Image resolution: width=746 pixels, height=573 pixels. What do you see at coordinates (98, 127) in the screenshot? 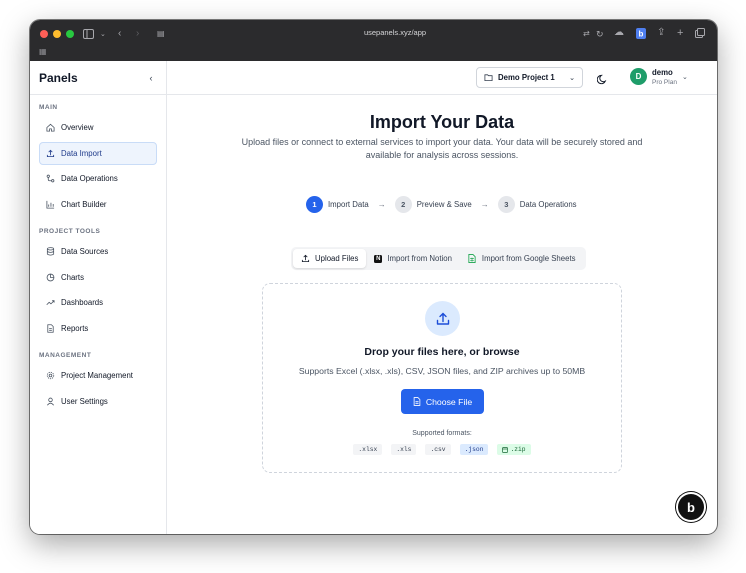
I see `sidebar-item-overview: Overview` at bounding box center [98, 127].